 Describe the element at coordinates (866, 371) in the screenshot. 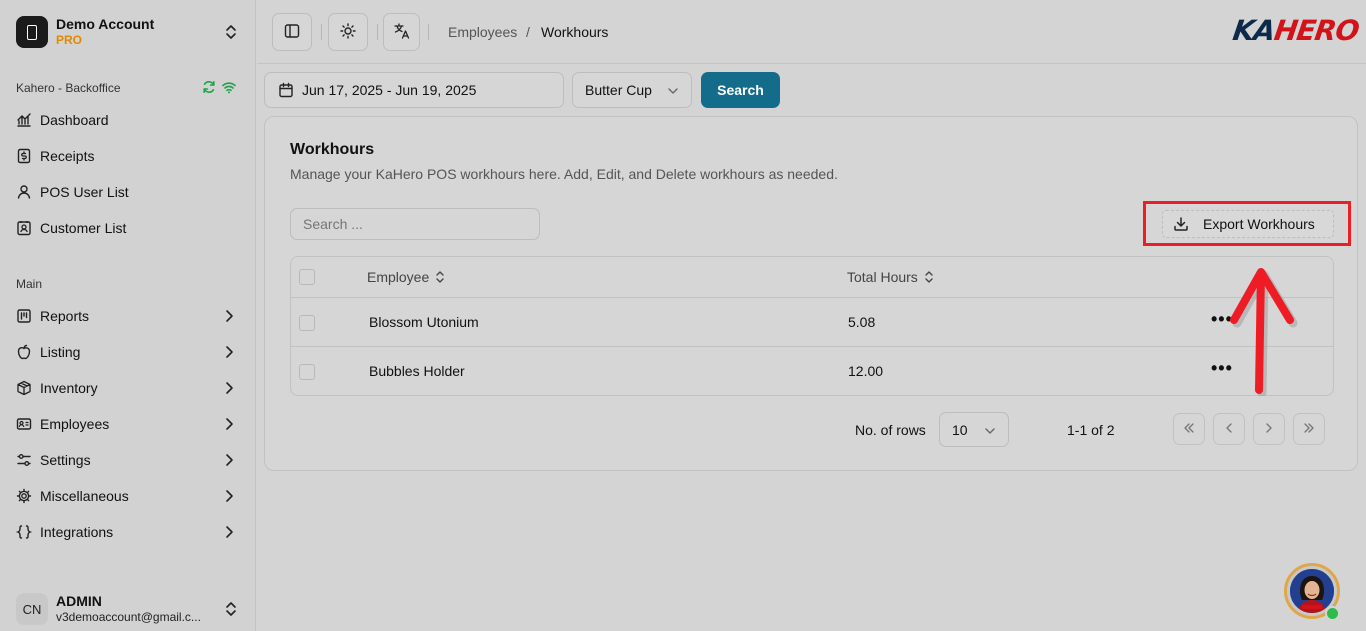

I see `total-hours: 12.00` at that location.